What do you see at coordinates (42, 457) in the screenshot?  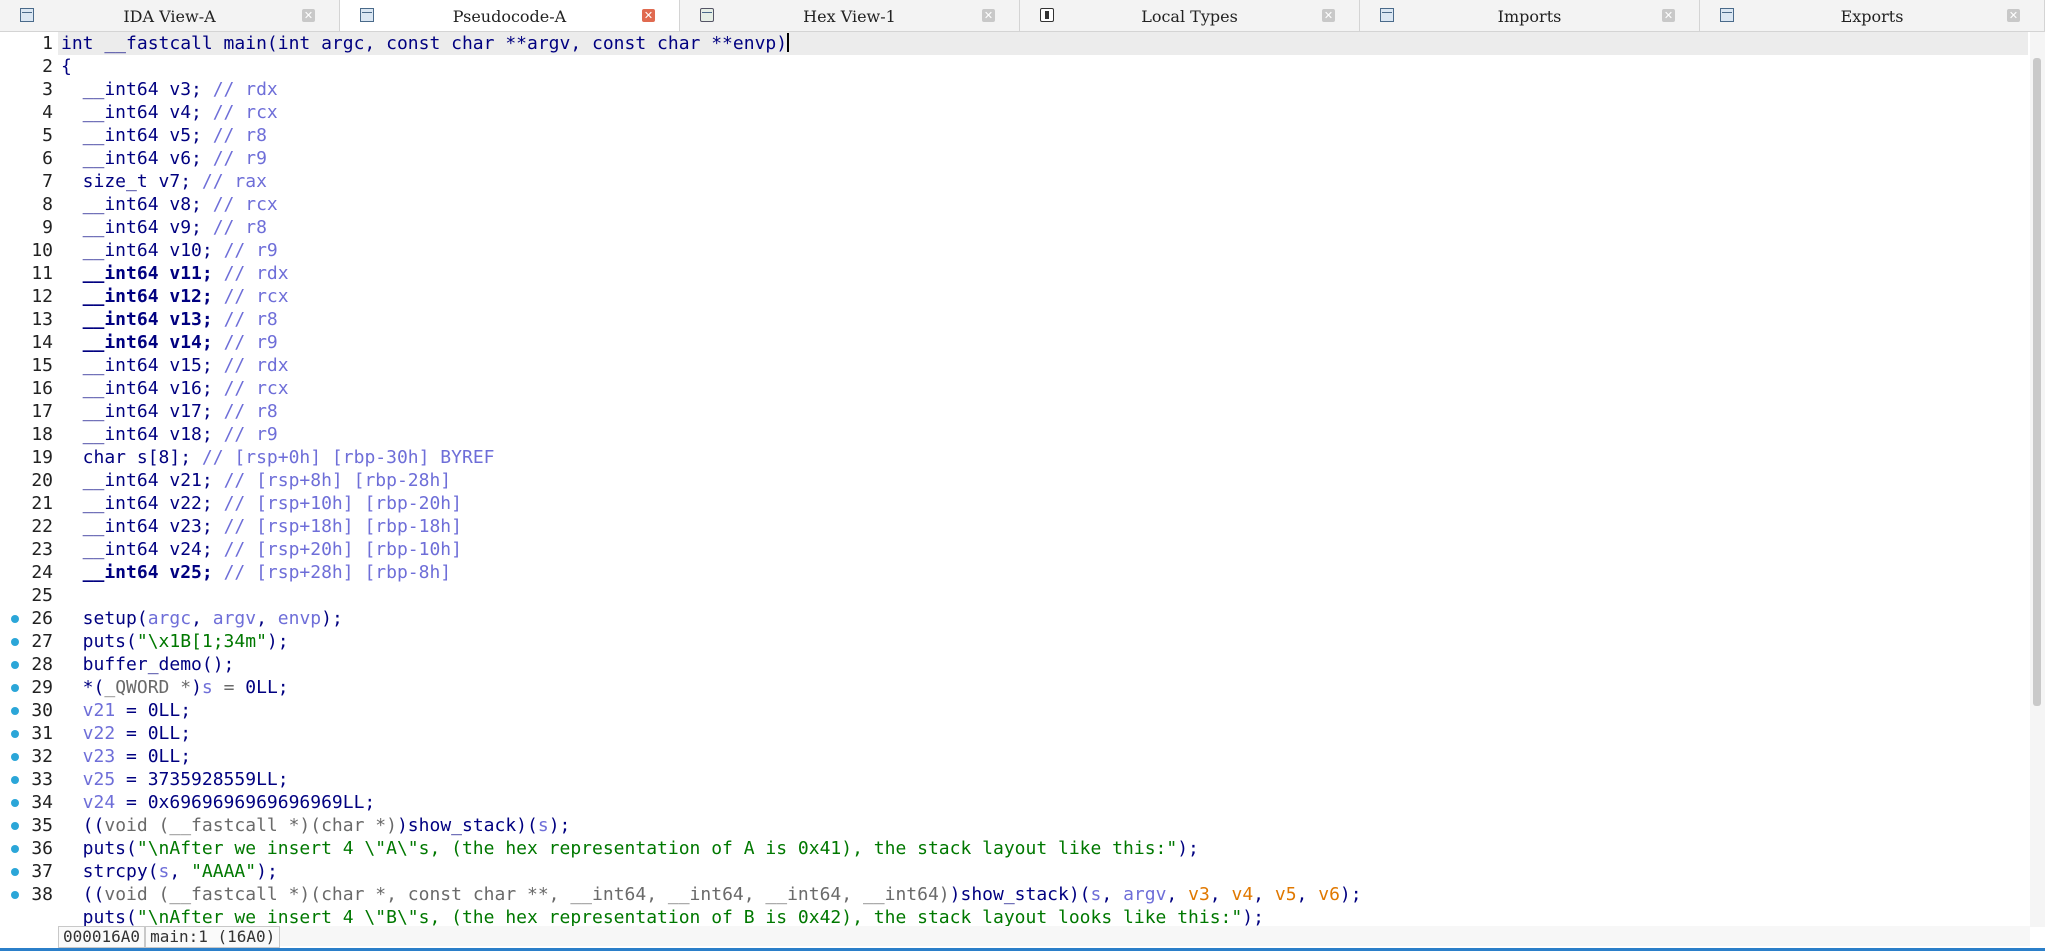 I see `line-number: 19` at bounding box center [42, 457].